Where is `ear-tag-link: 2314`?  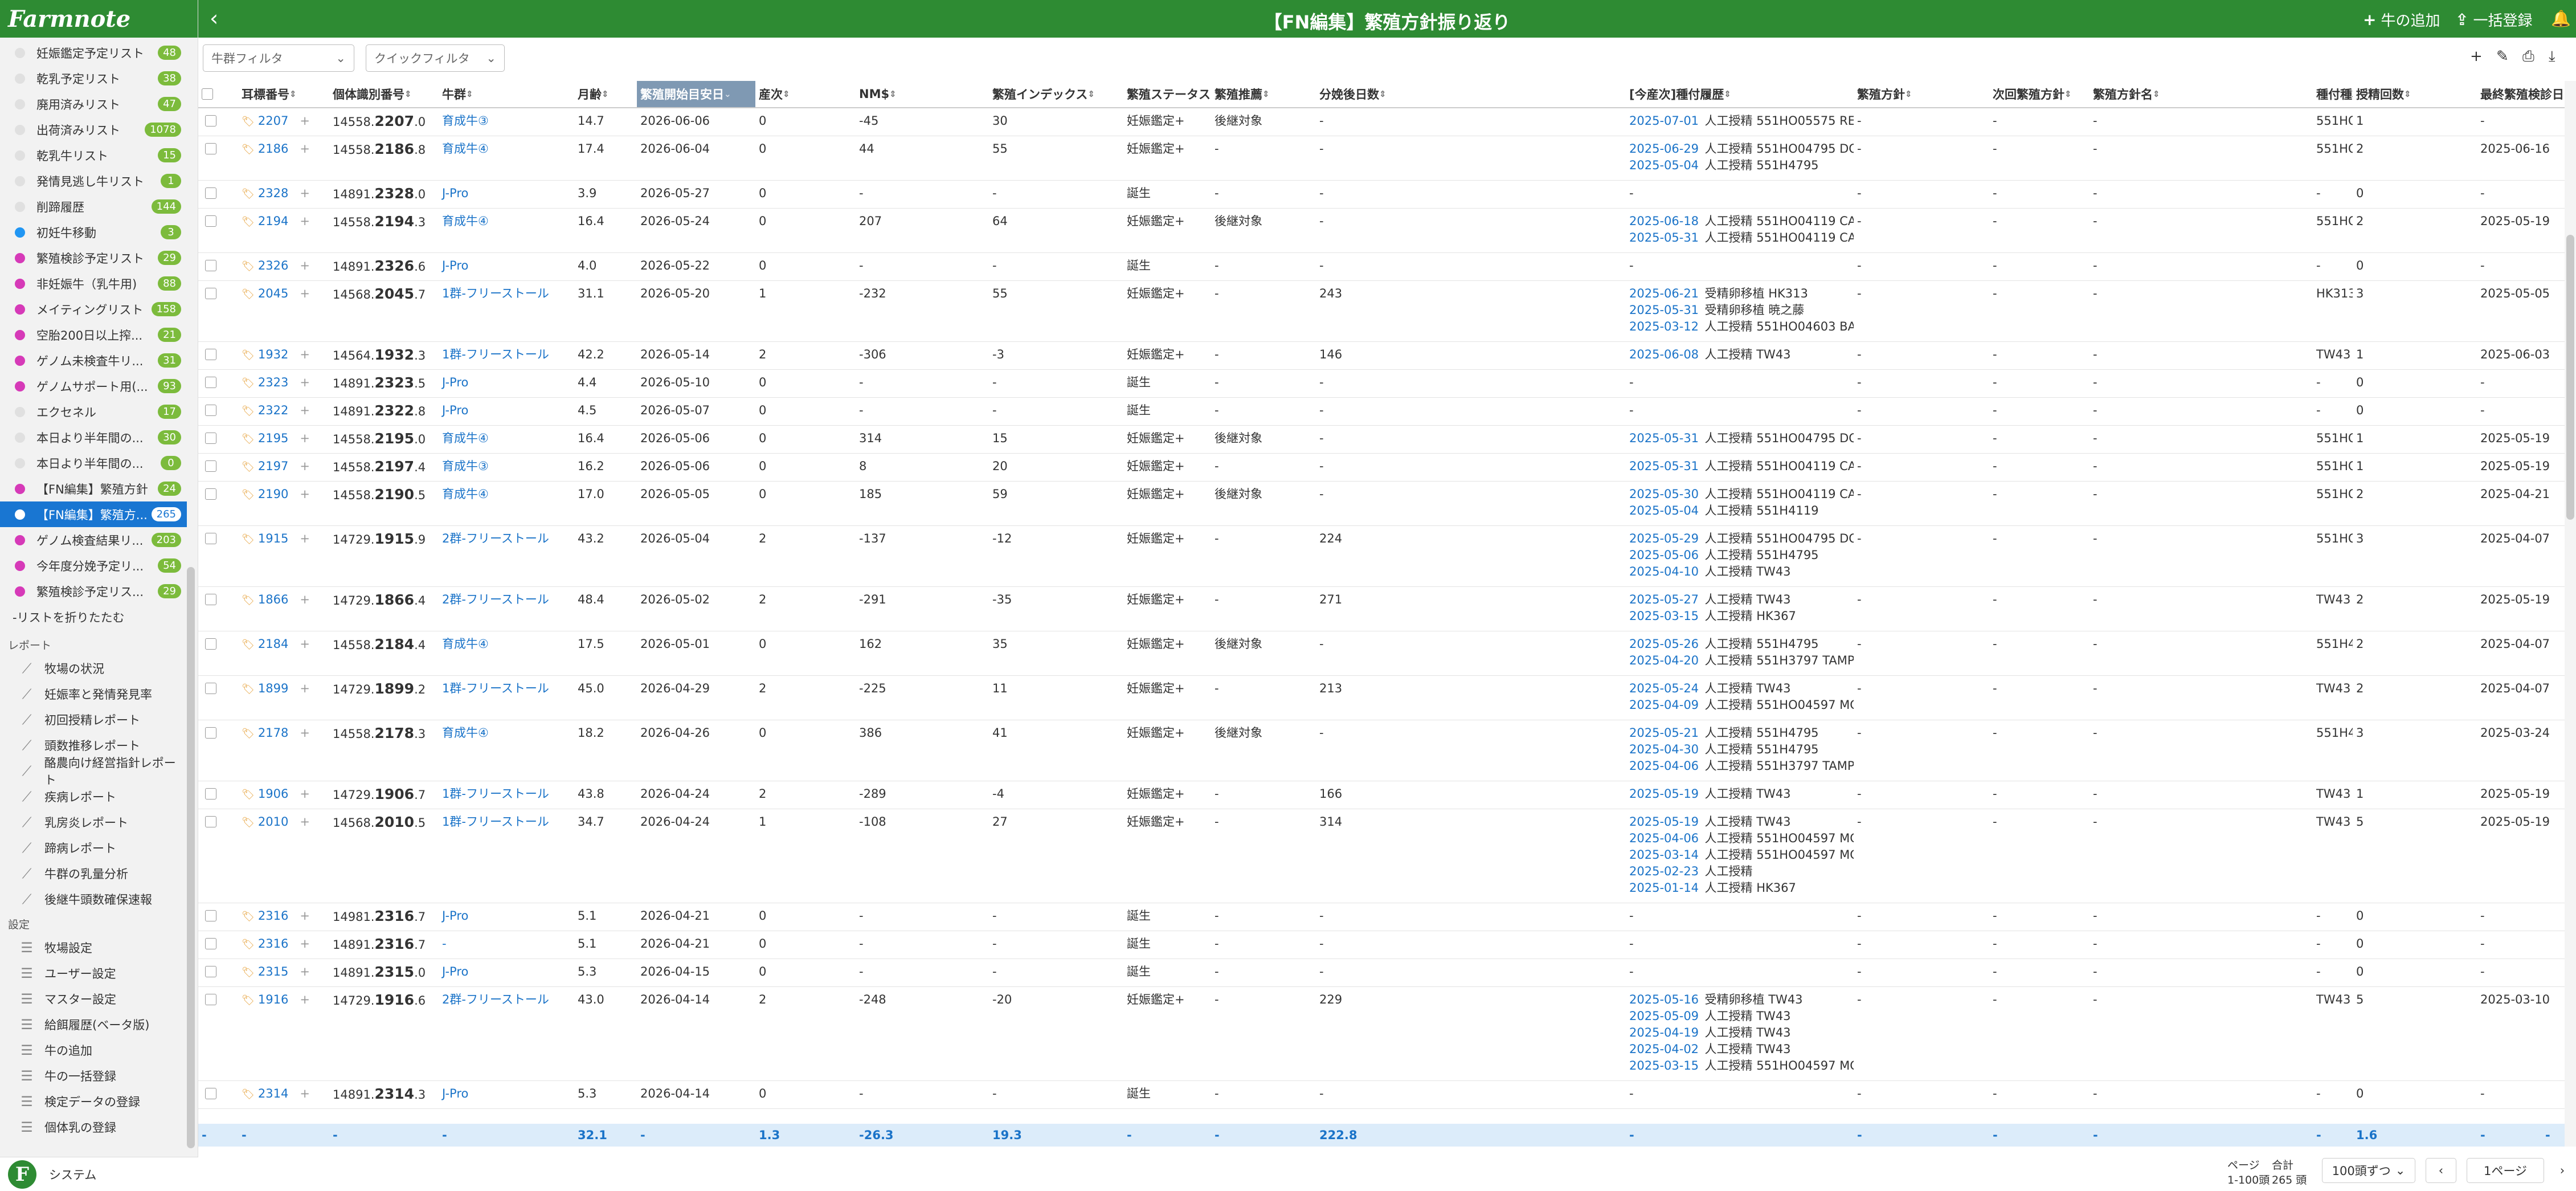
ear-tag-link: 2314 is located at coordinates (273, 1093).